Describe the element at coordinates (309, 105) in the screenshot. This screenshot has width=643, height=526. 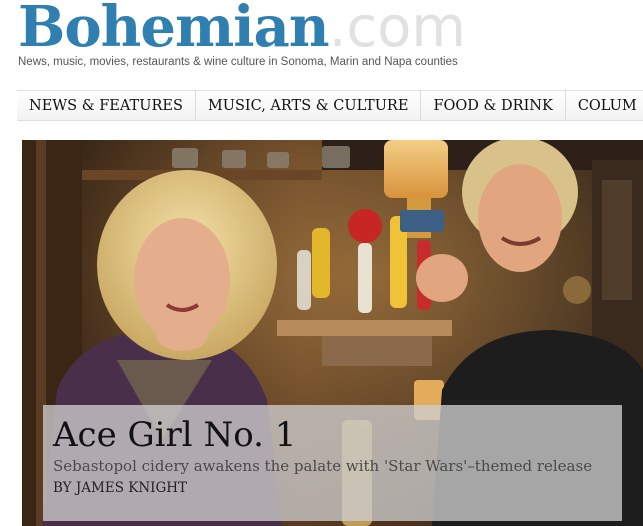
I see `nav-item-music-arts-culture: MUSIC, ARTS & CULTURE` at that location.